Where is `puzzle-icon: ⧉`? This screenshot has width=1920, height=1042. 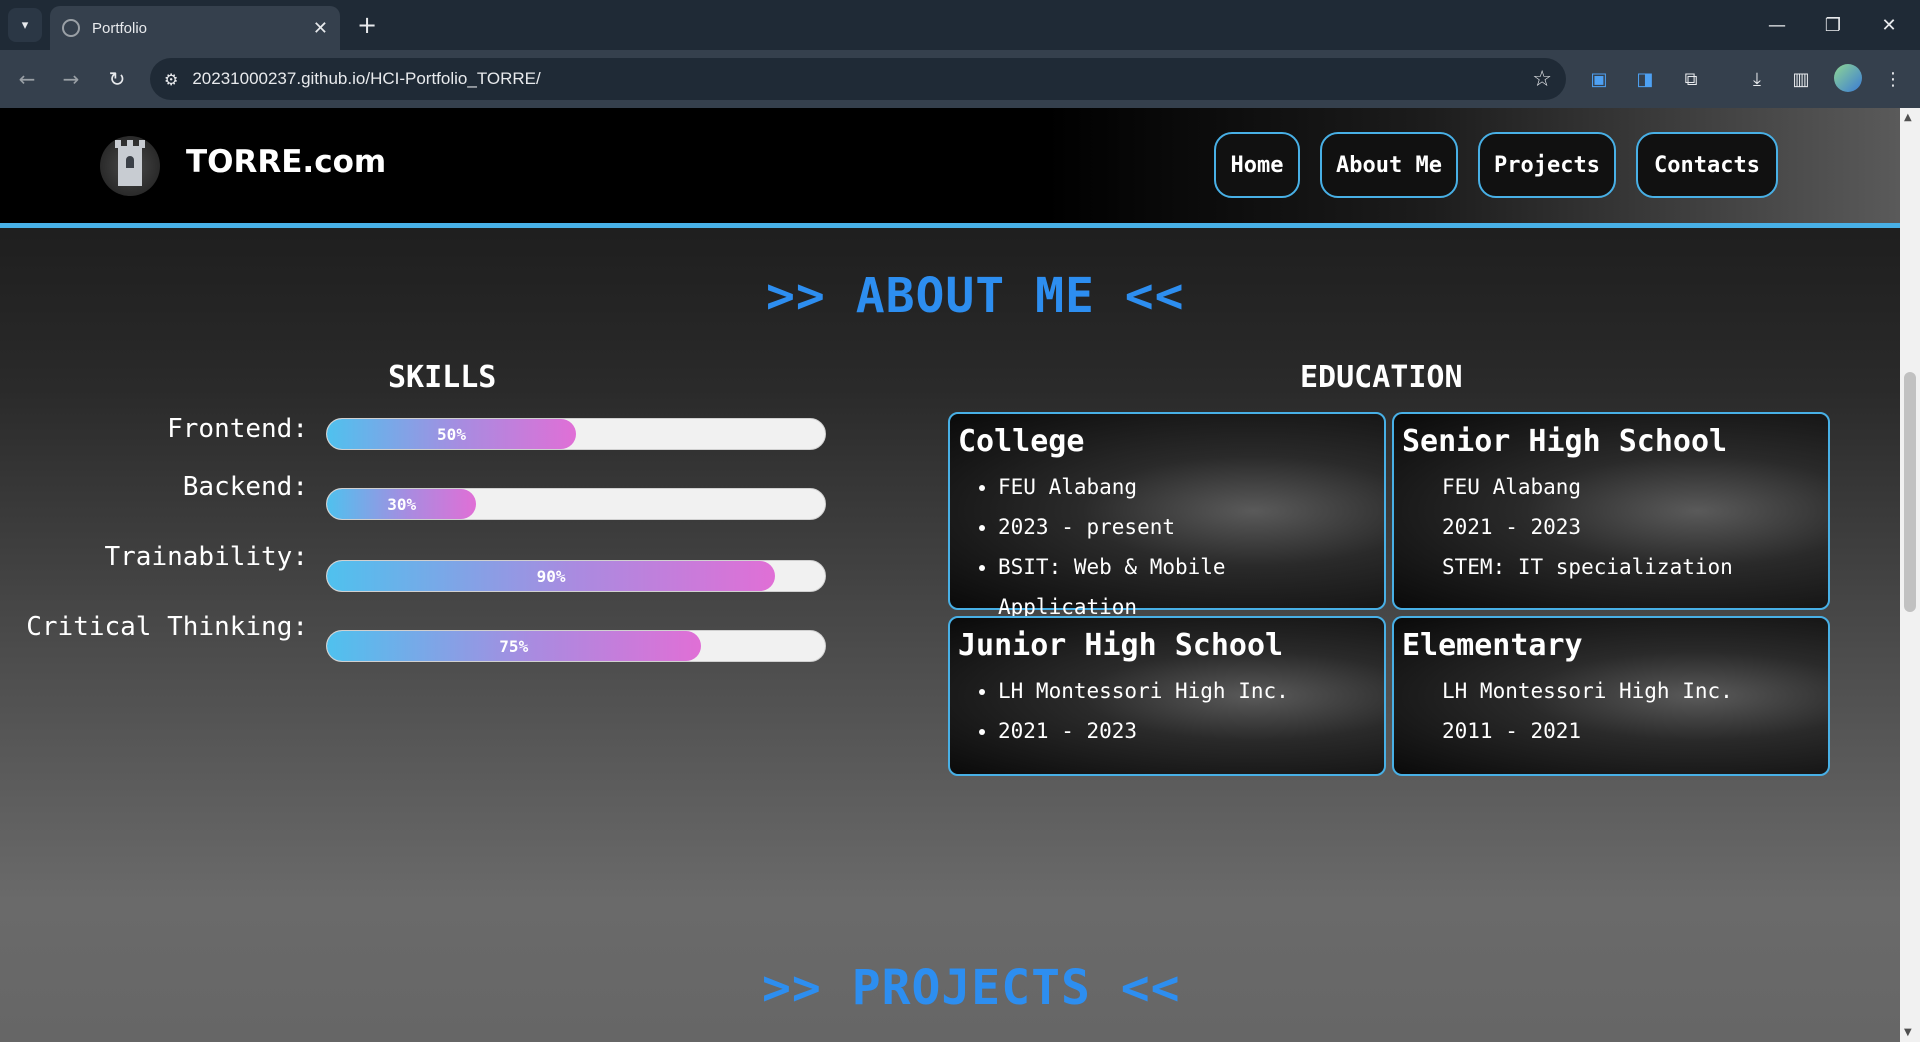 puzzle-icon: ⧉ is located at coordinates (1691, 79).